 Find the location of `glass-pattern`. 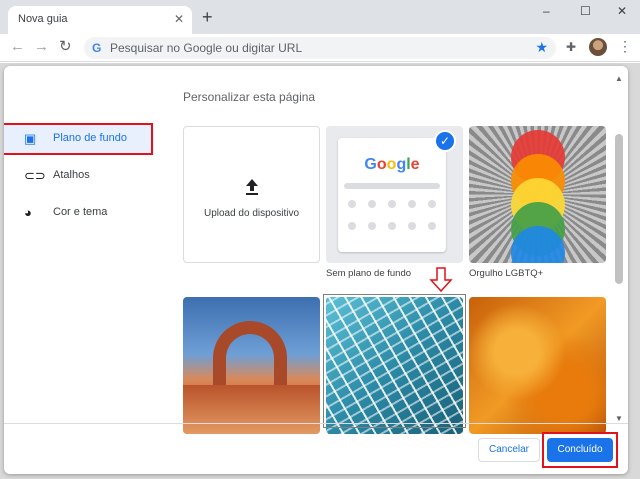

glass-pattern is located at coordinates (394, 365).